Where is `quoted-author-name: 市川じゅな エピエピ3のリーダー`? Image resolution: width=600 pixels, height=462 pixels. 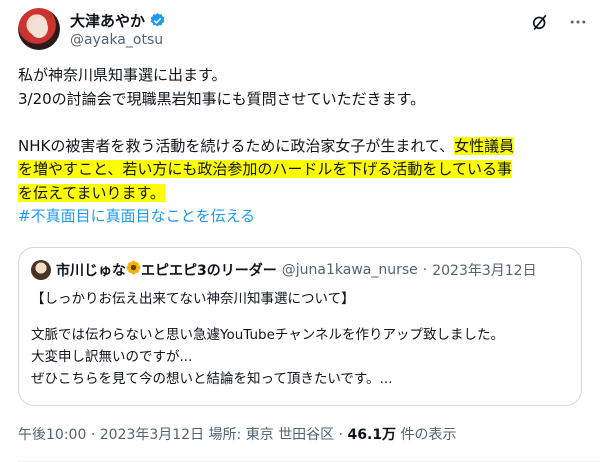 quoted-author-name: 市川じゅな エピエピ3のリーダー is located at coordinates (166, 270).